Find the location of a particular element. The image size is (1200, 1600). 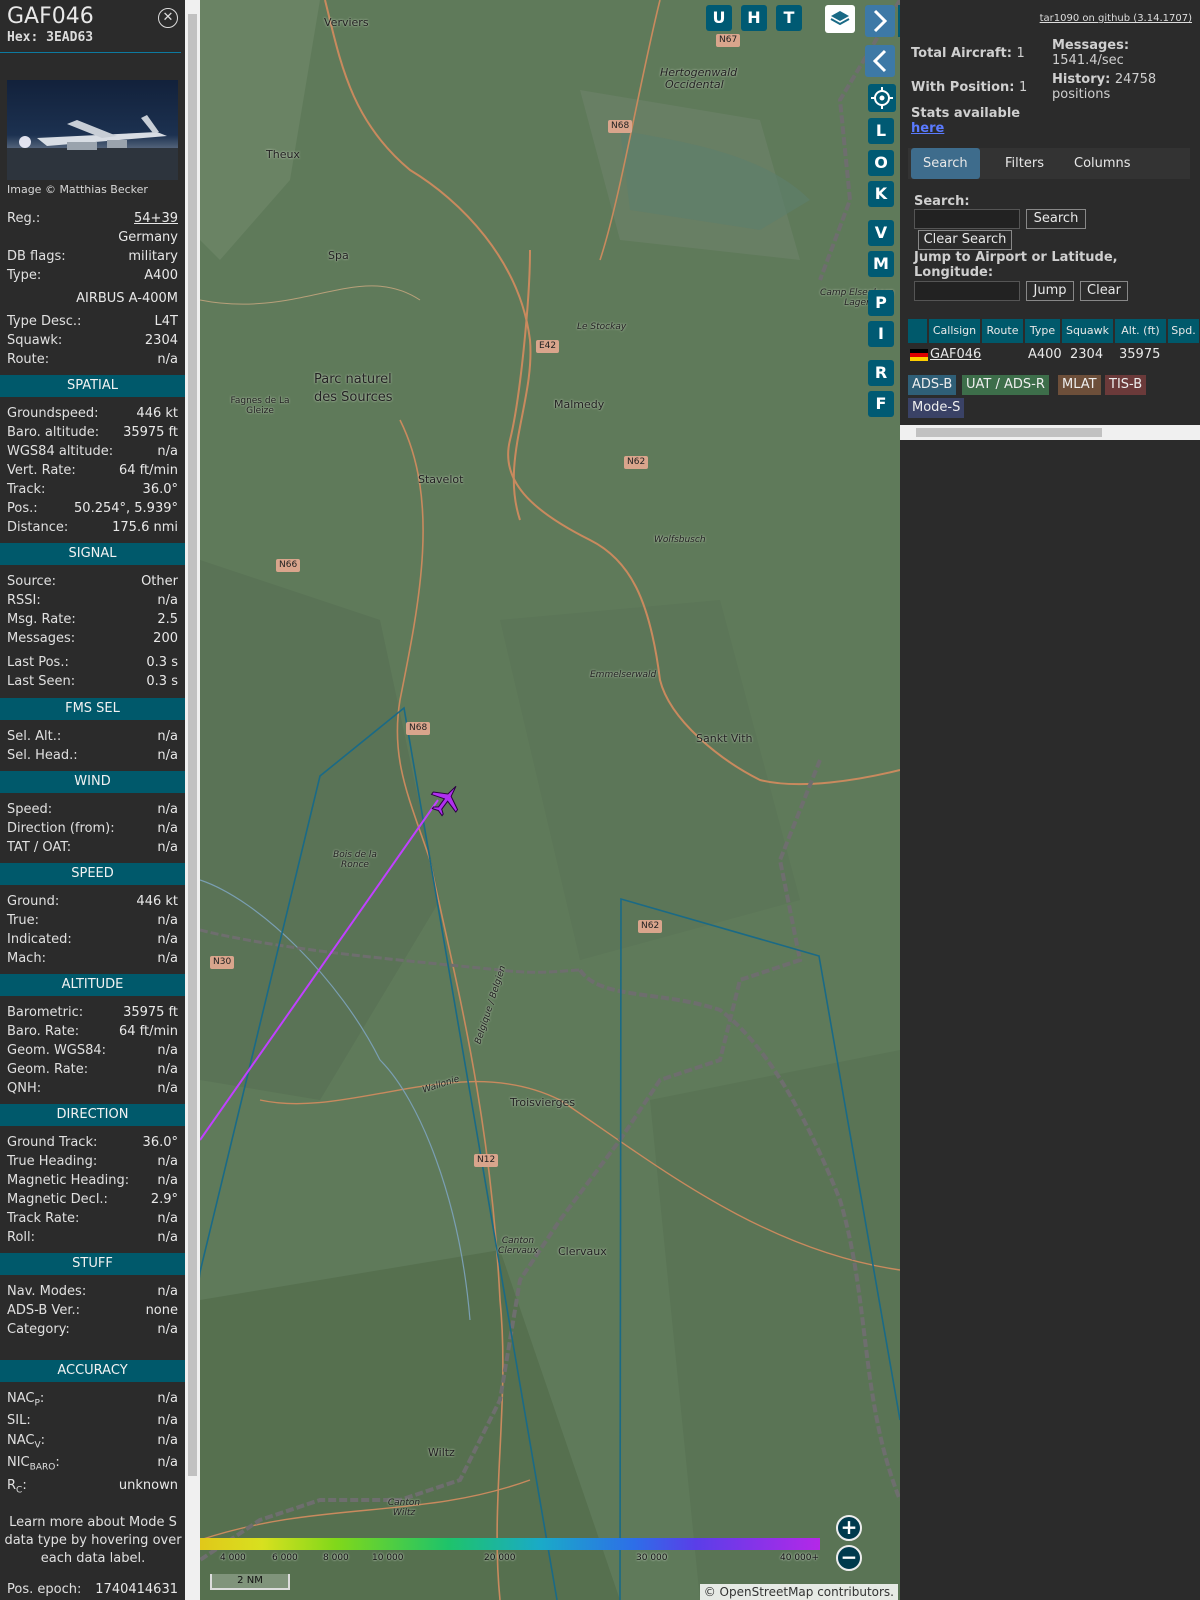

map-label: Theux is located at coordinates (283, 154).